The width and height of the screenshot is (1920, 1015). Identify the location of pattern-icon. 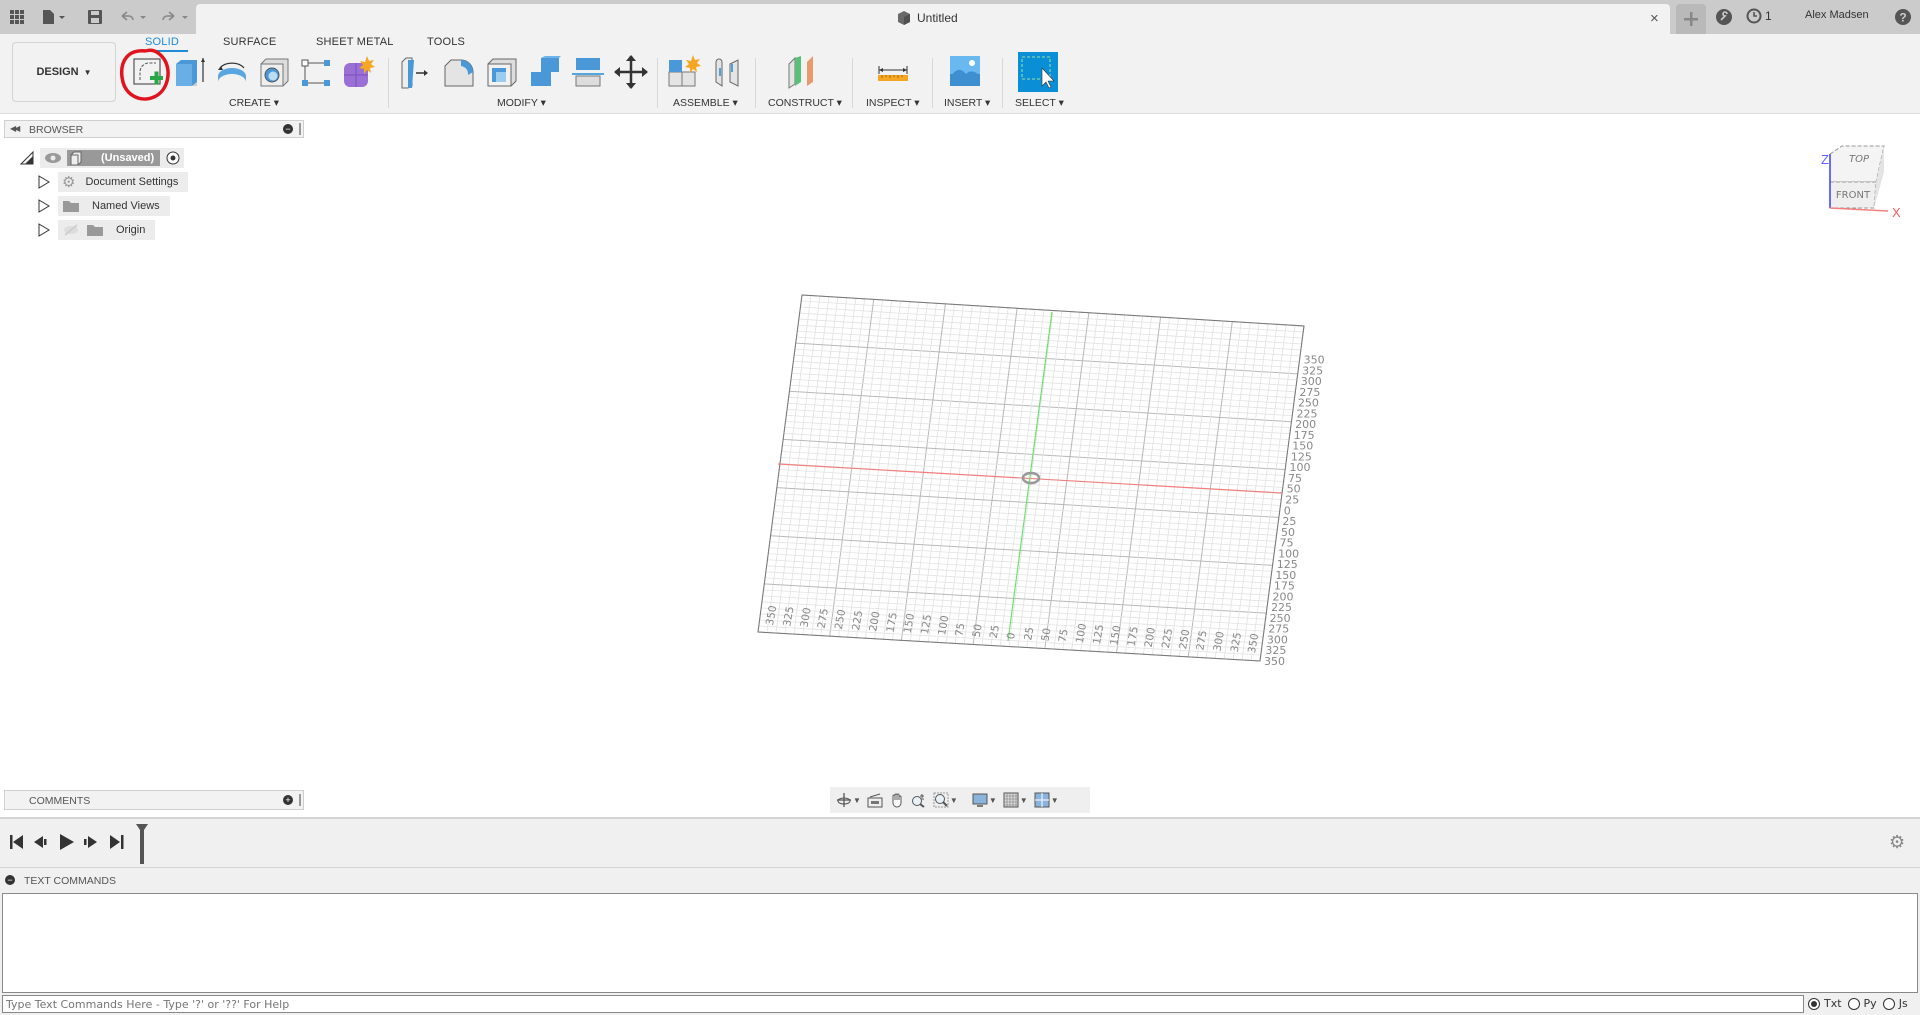
(315, 72).